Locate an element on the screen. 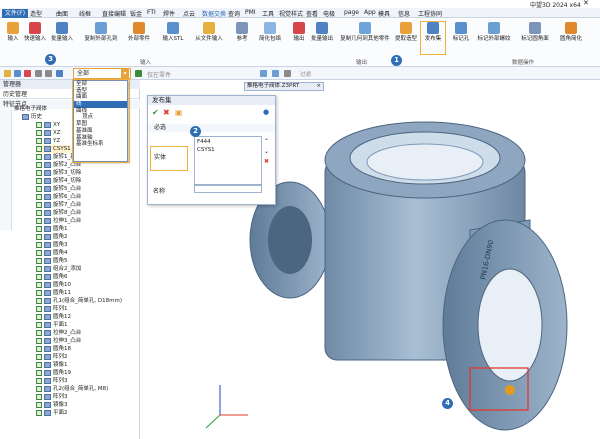 This screenshot has width=600, height=439. tree-item: 拉伸3_凸台 is located at coordinates (58, 341).